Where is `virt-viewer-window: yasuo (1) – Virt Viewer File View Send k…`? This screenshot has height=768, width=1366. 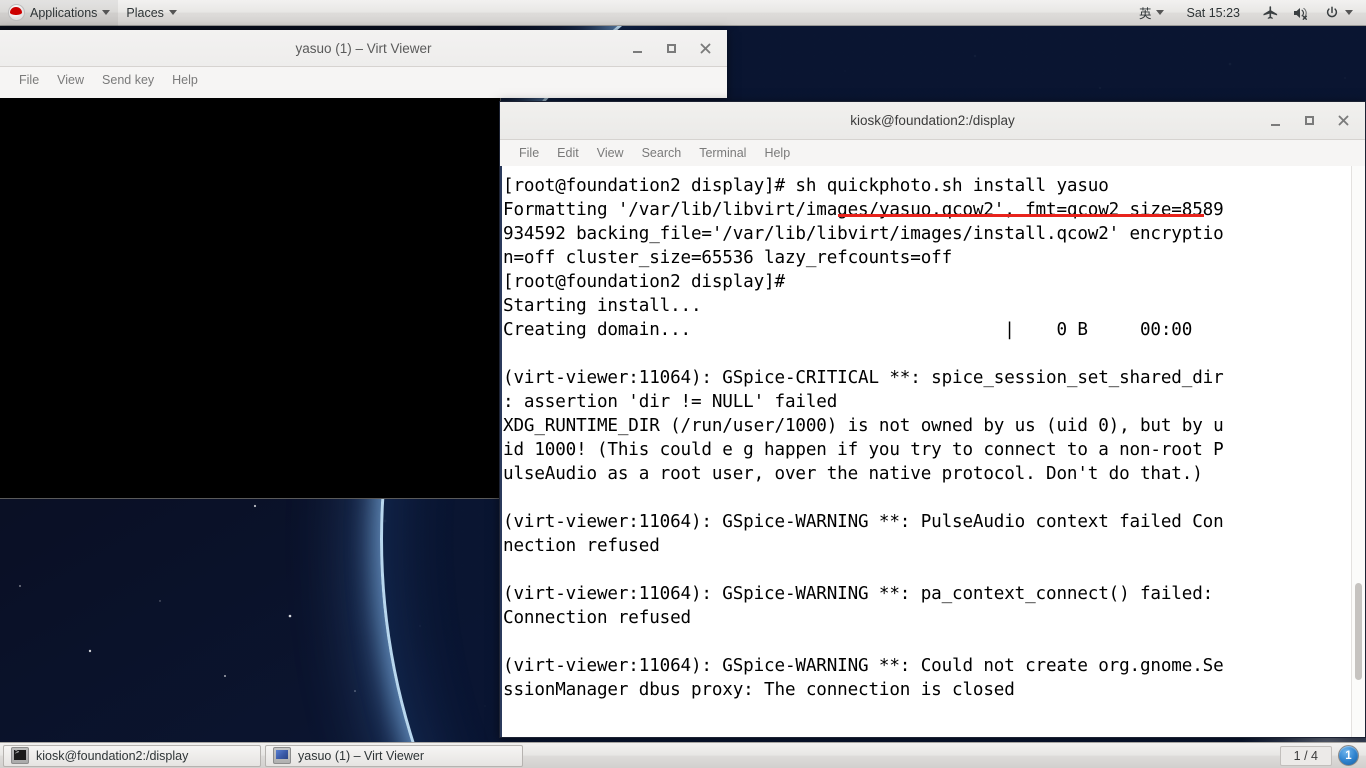 virt-viewer-window: yasuo (1) – Virt Viewer File View Send k… is located at coordinates (363, 64).